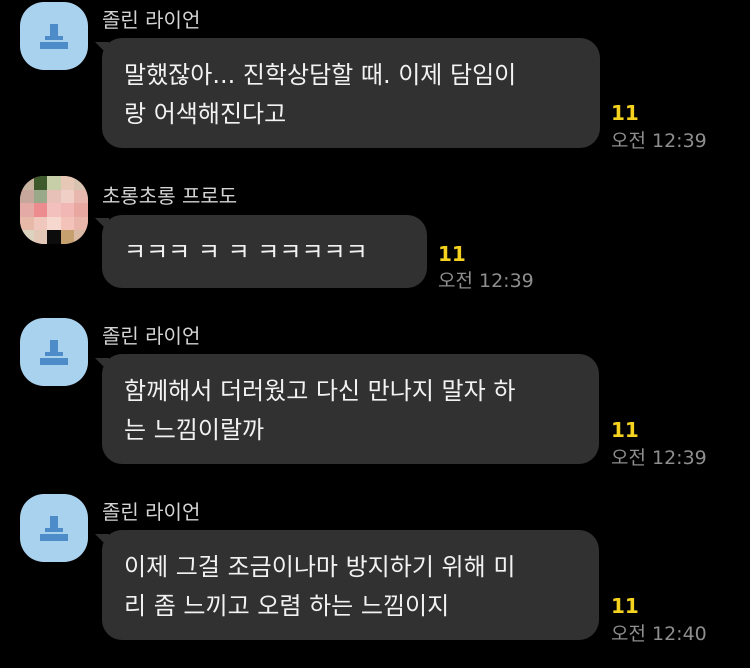  What do you see at coordinates (659, 634) in the screenshot?
I see `message-time: 오전 12:40` at bounding box center [659, 634].